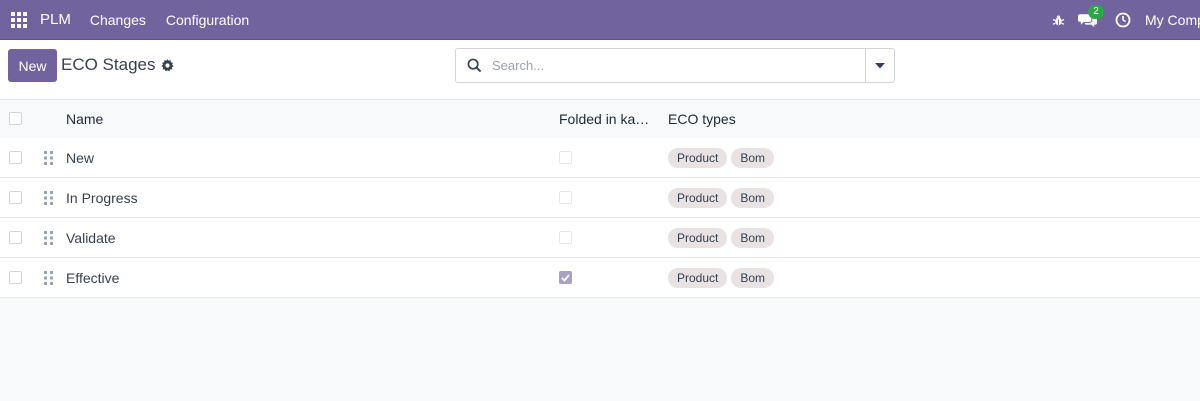 The width and height of the screenshot is (1200, 401). I want to click on caret-down-icon, so click(880, 65).